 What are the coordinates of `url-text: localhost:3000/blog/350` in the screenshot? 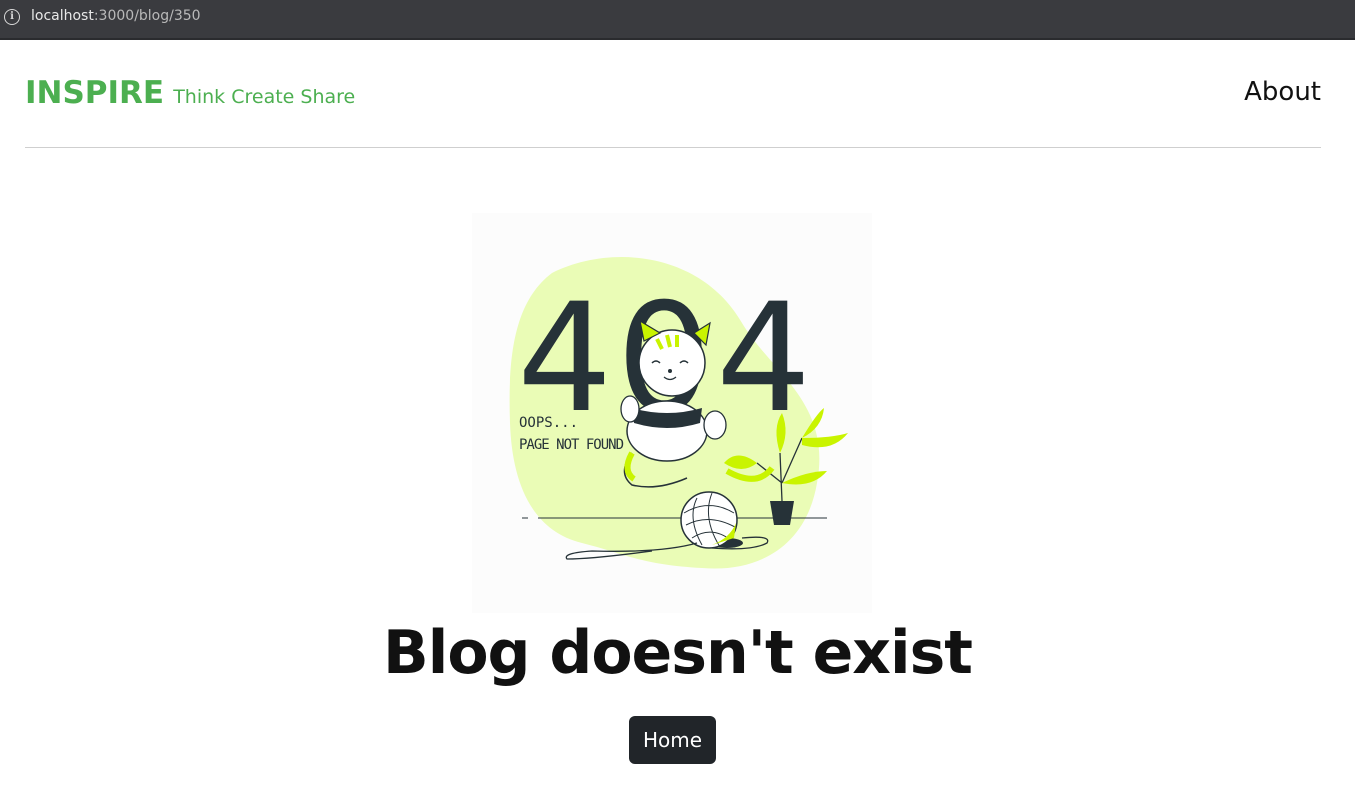 It's located at (116, 16).